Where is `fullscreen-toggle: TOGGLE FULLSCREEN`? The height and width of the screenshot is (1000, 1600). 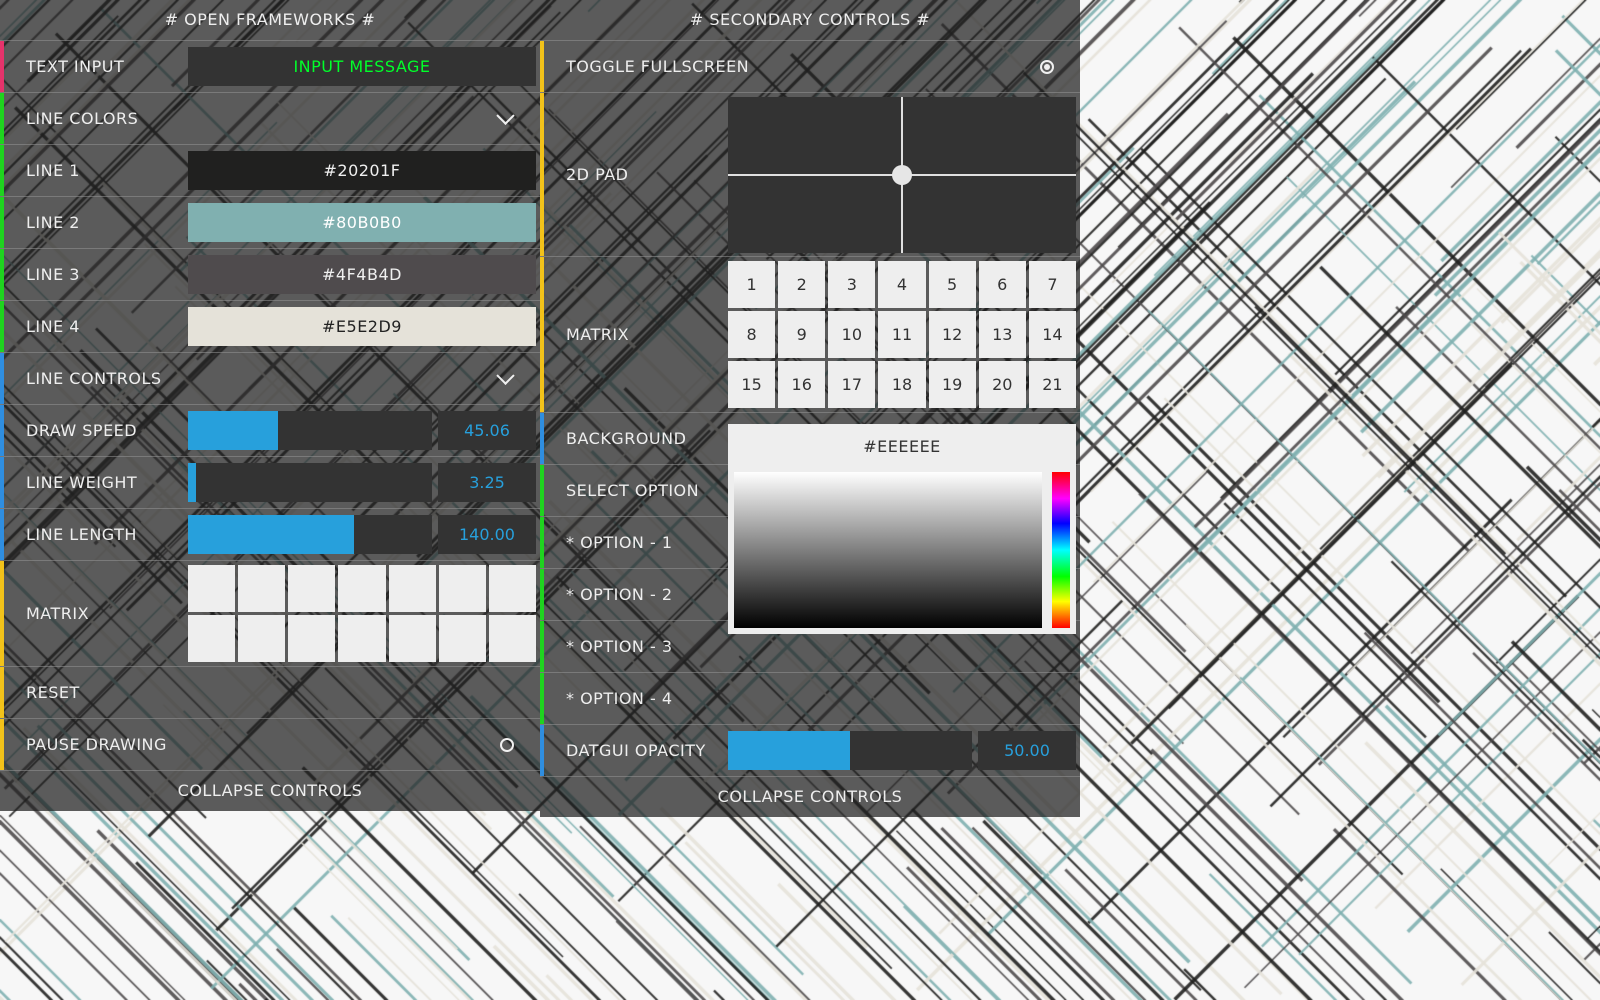 fullscreen-toggle: TOGGLE FULLSCREEN is located at coordinates (810, 66).